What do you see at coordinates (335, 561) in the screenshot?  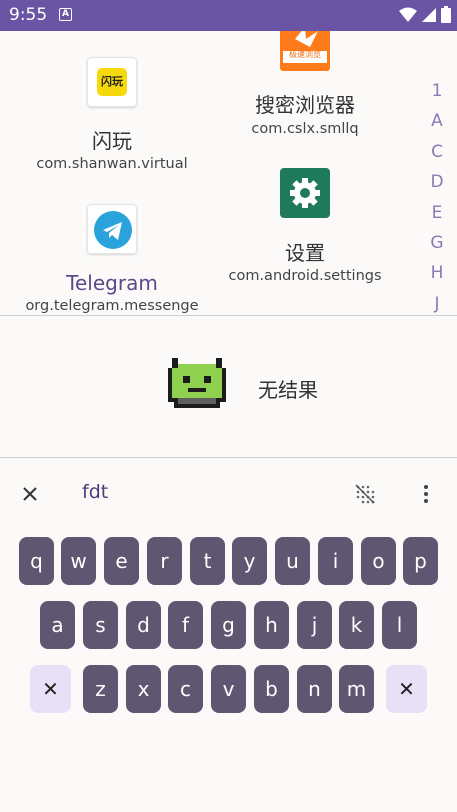 I see `key: i` at bounding box center [335, 561].